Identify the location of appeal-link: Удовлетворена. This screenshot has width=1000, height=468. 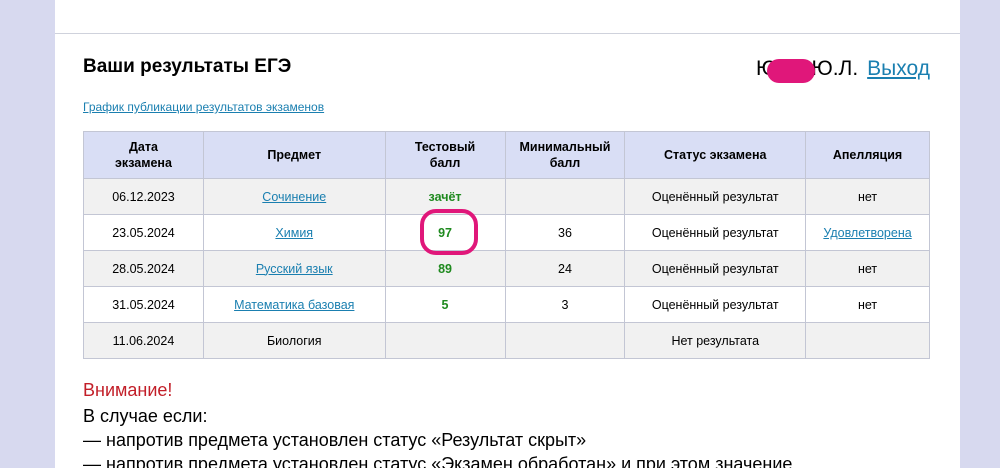
(867, 233).